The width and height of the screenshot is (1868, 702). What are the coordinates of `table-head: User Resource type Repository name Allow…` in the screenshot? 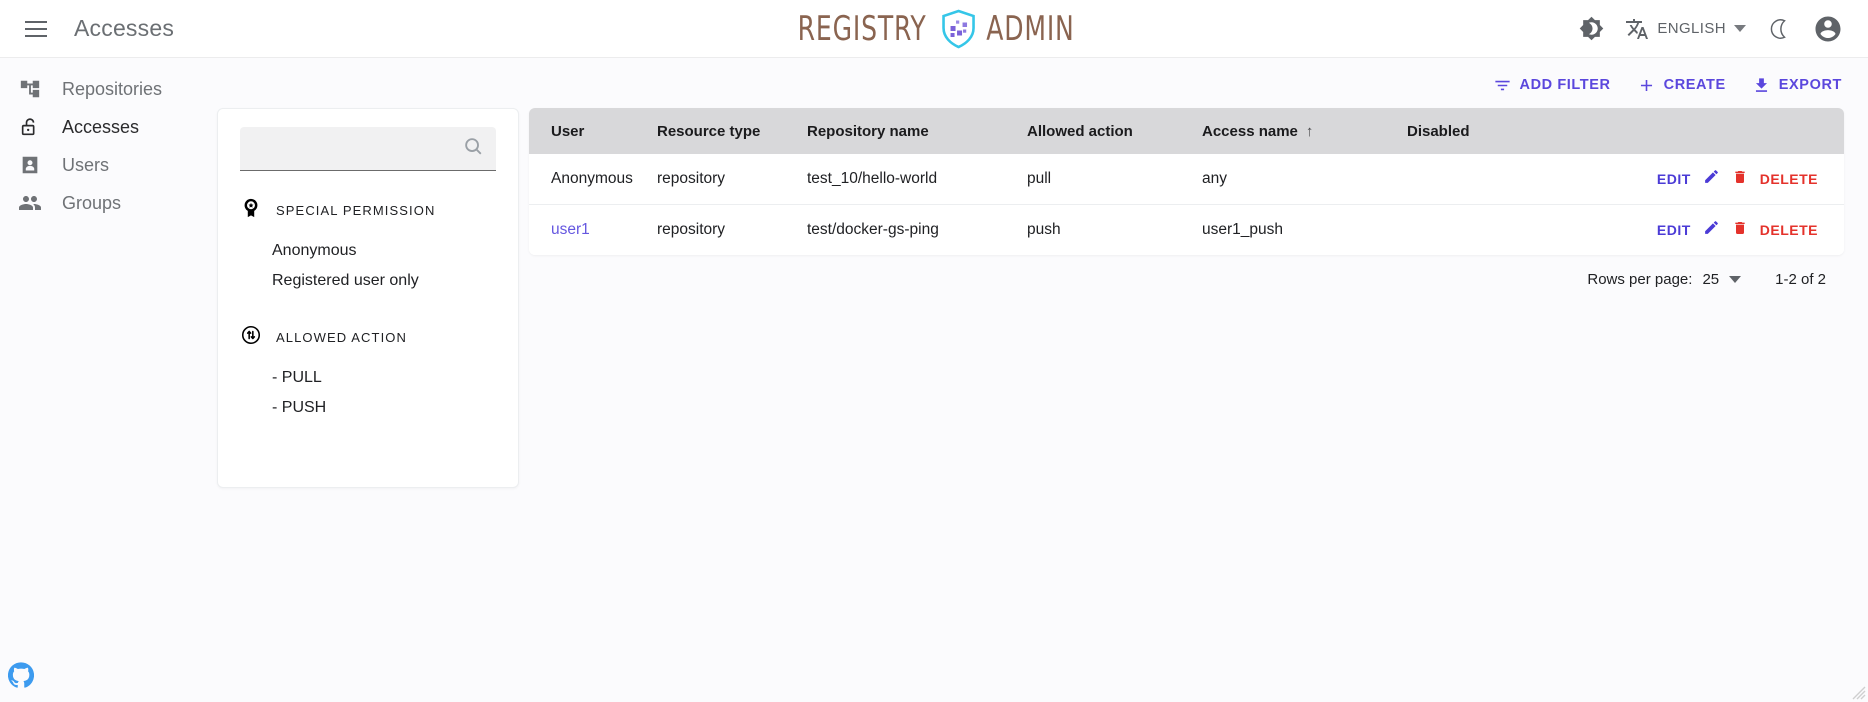 It's located at (1186, 131).